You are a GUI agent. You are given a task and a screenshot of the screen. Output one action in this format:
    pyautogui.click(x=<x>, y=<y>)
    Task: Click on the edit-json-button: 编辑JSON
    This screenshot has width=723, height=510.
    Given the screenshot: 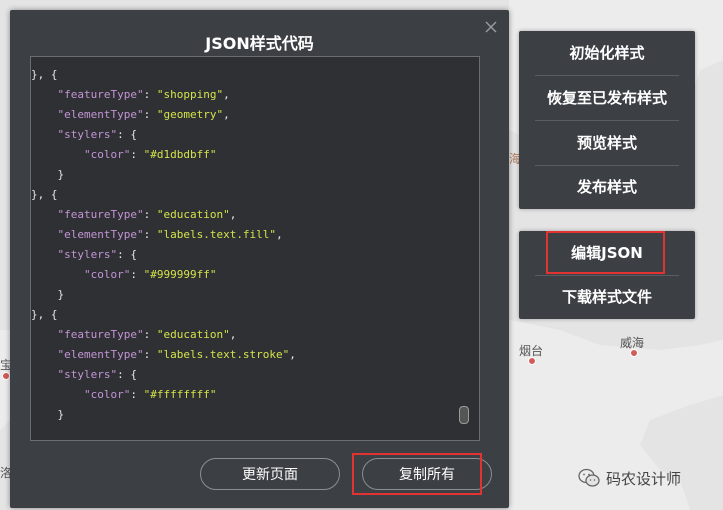 What is the action you would take?
    pyautogui.click(x=607, y=253)
    